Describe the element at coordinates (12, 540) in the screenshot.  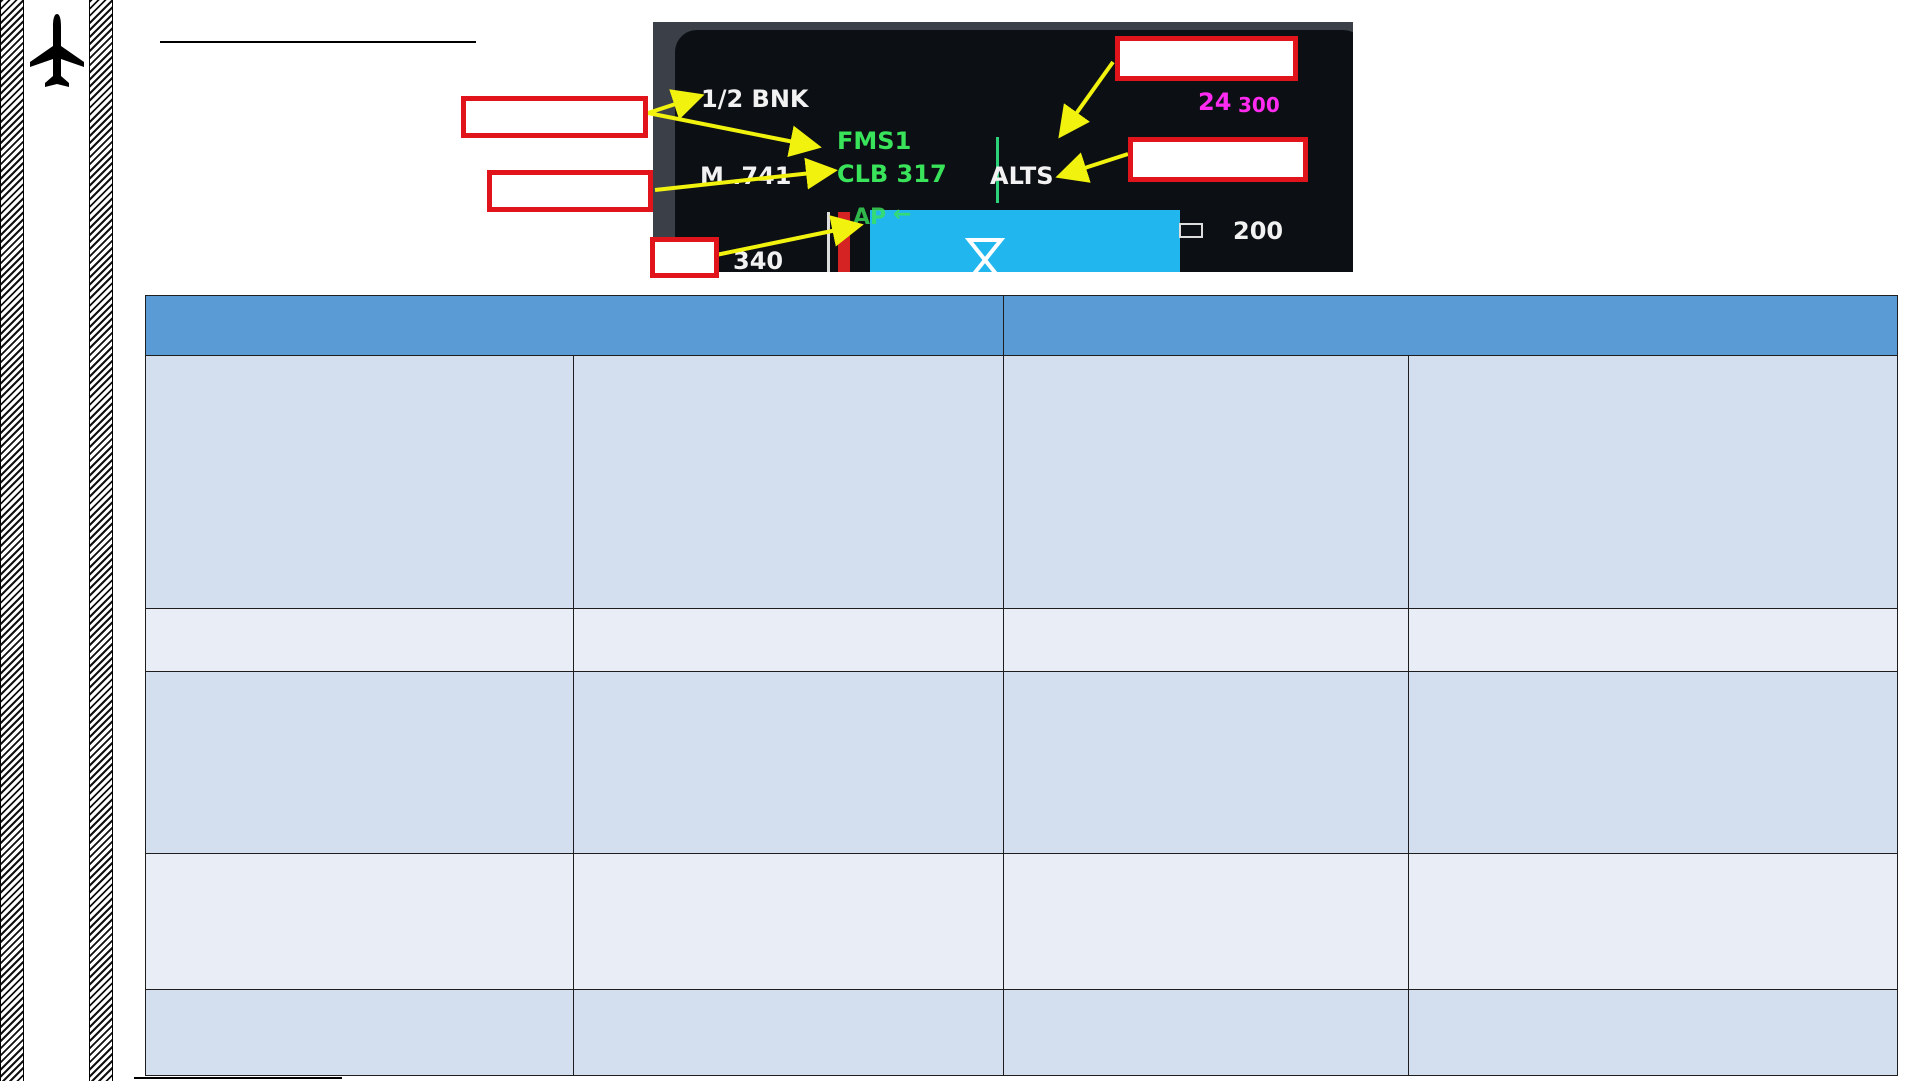
I see `left-hatched-border` at that location.